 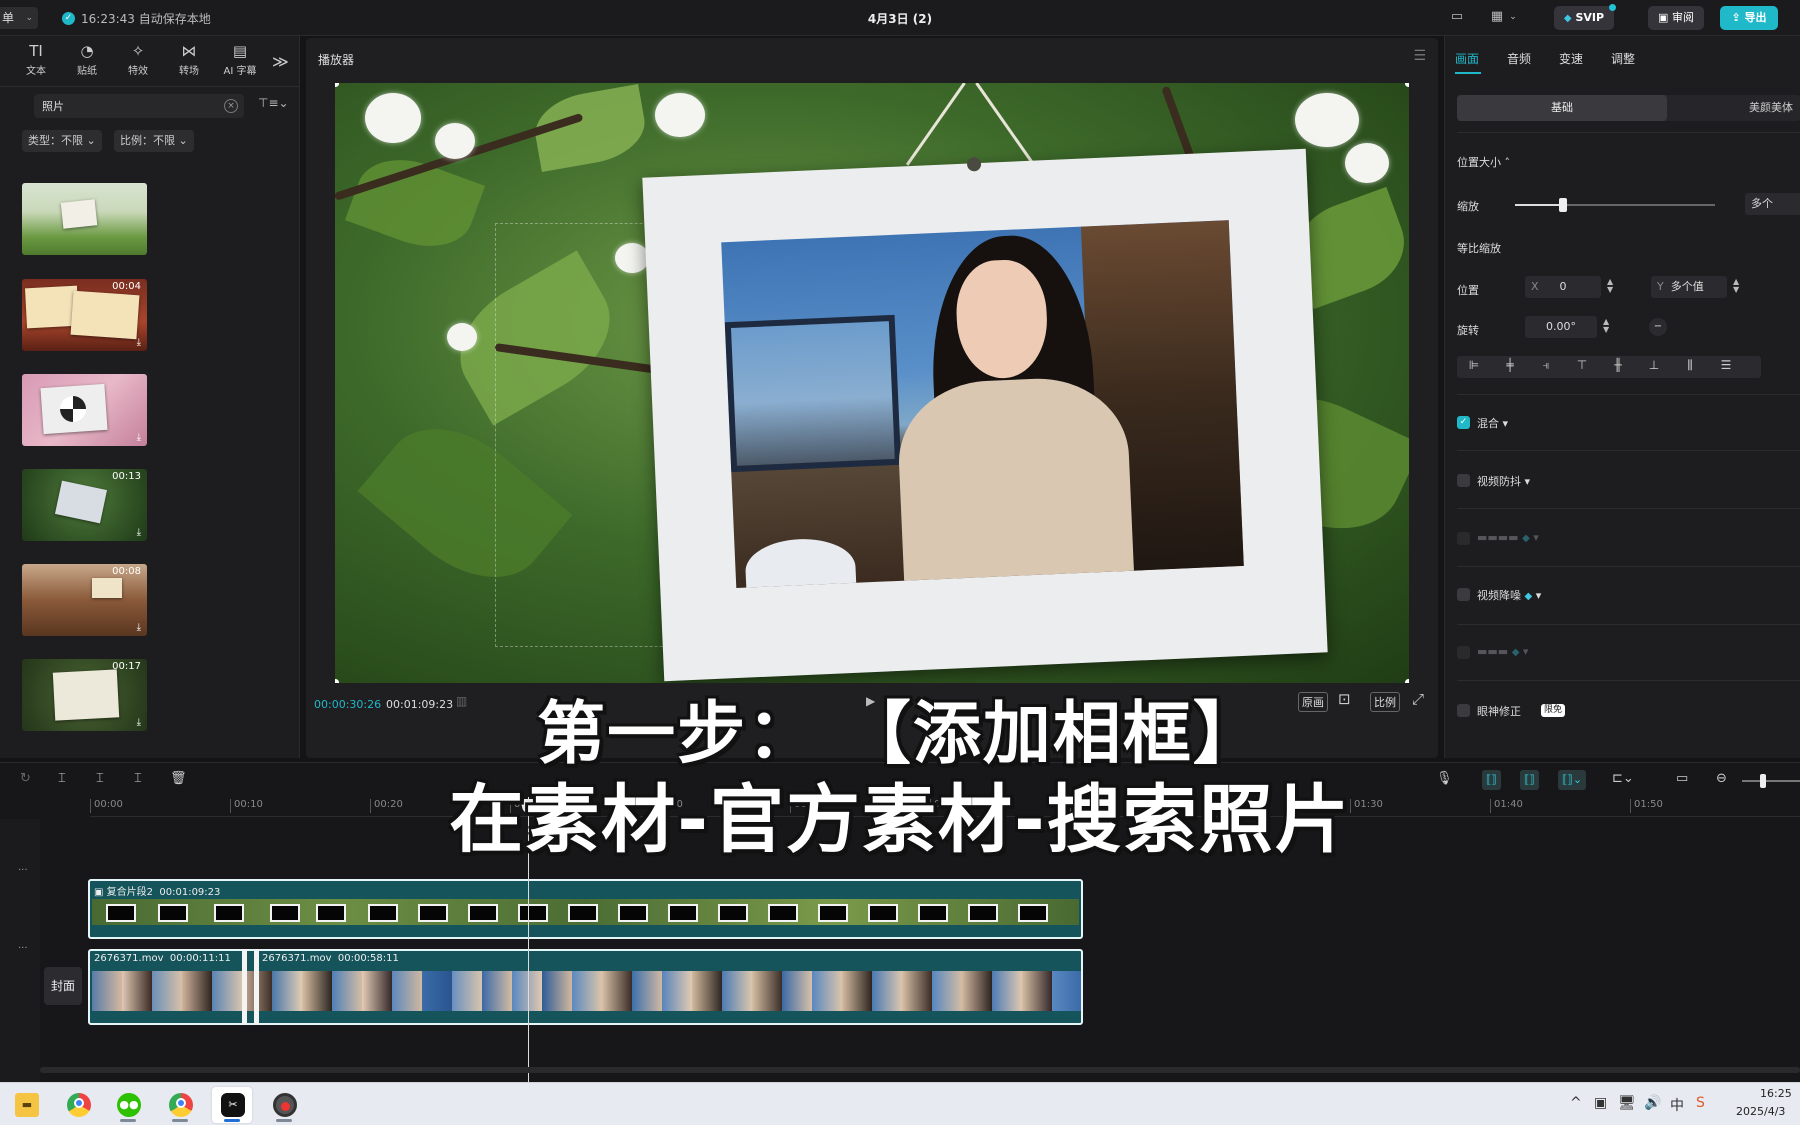 What do you see at coordinates (1652, 1103) in the screenshot?
I see `volume-icon: 🔊` at bounding box center [1652, 1103].